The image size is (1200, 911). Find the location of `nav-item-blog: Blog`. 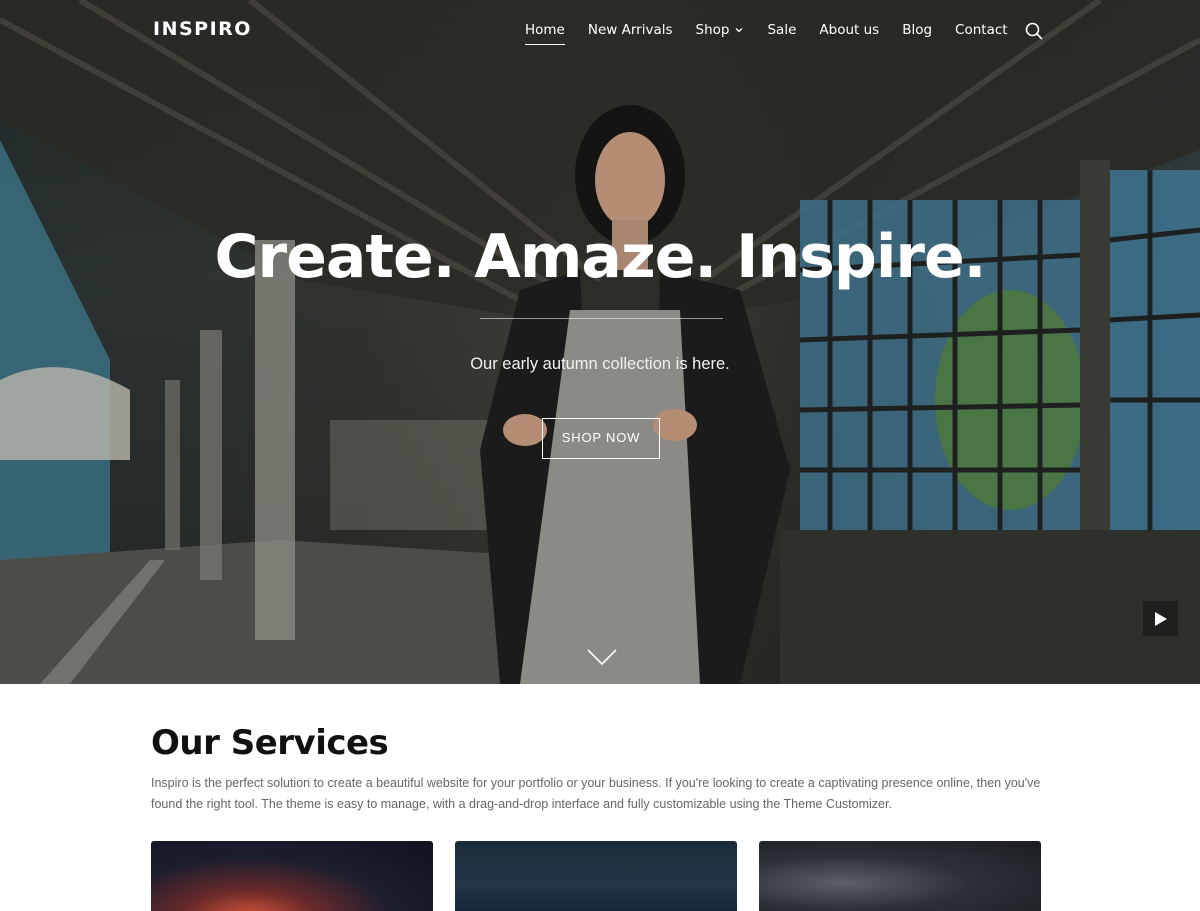

nav-item-blog: Blog is located at coordinates (917, 30).